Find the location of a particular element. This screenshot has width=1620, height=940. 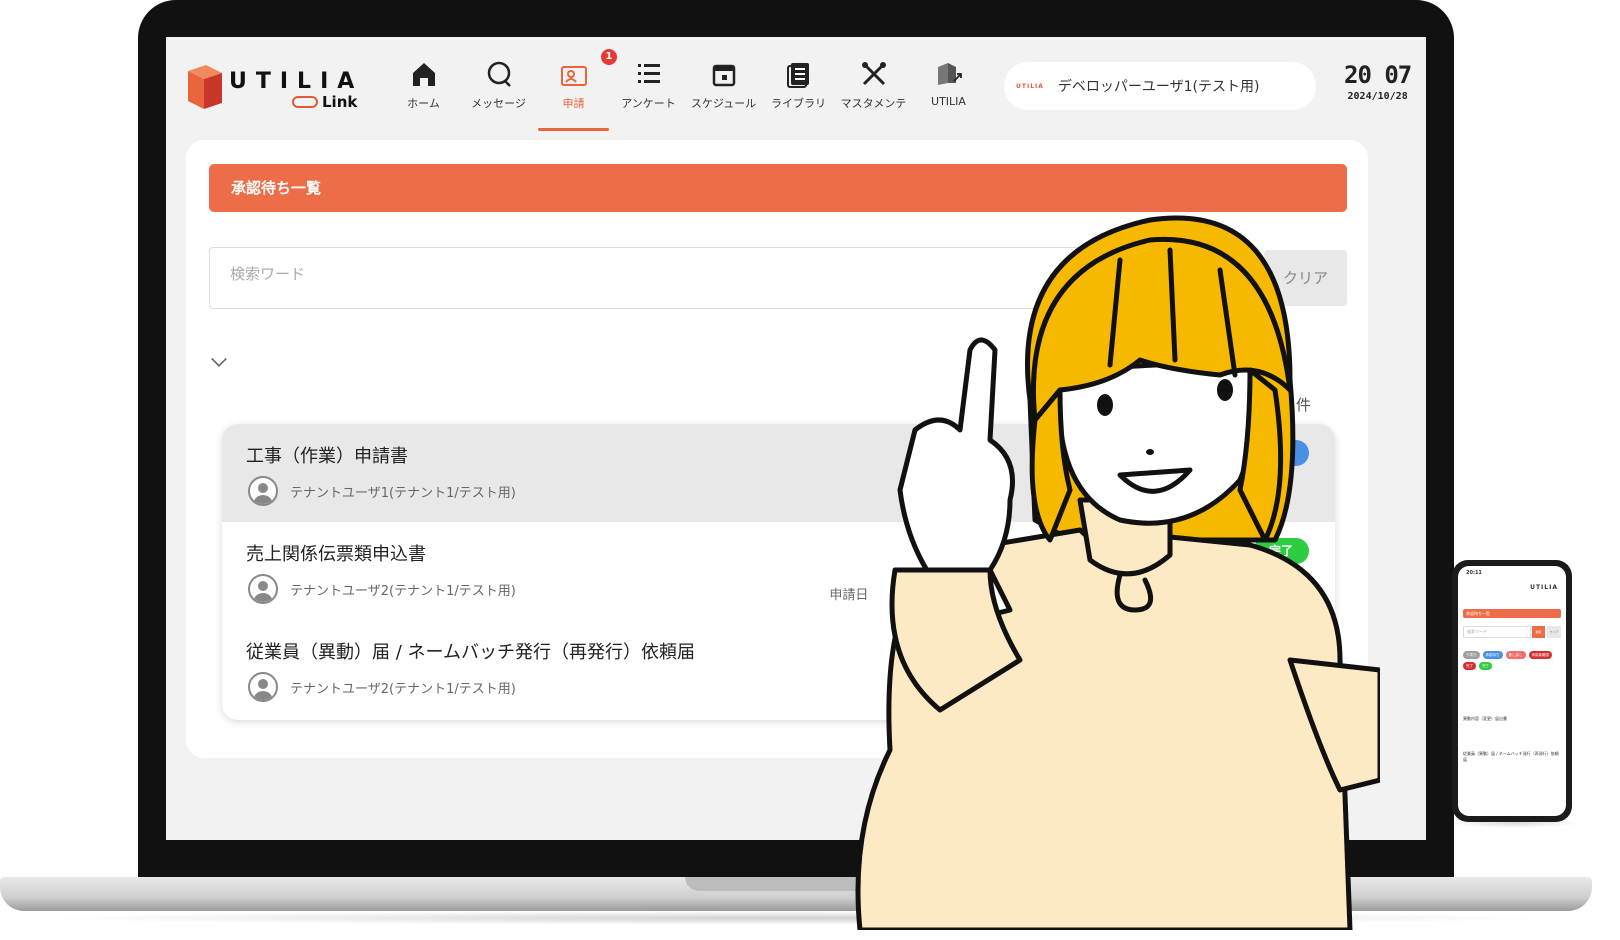

calendar-icon is located at coordinates (723, 75).